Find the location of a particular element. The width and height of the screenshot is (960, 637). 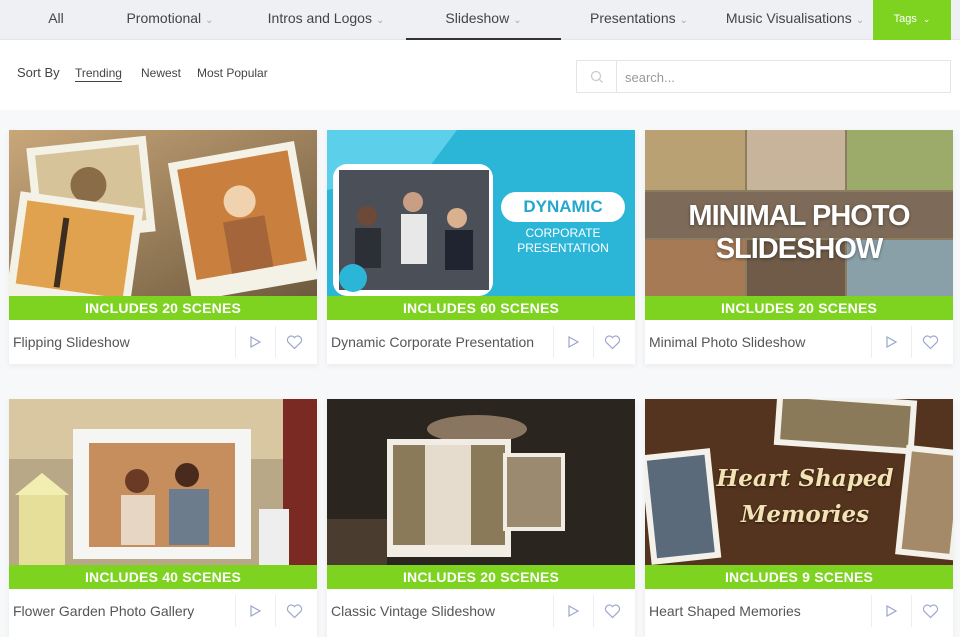

card-title: Dynamic Corporate Presentation is located at coordinates (441, 342).